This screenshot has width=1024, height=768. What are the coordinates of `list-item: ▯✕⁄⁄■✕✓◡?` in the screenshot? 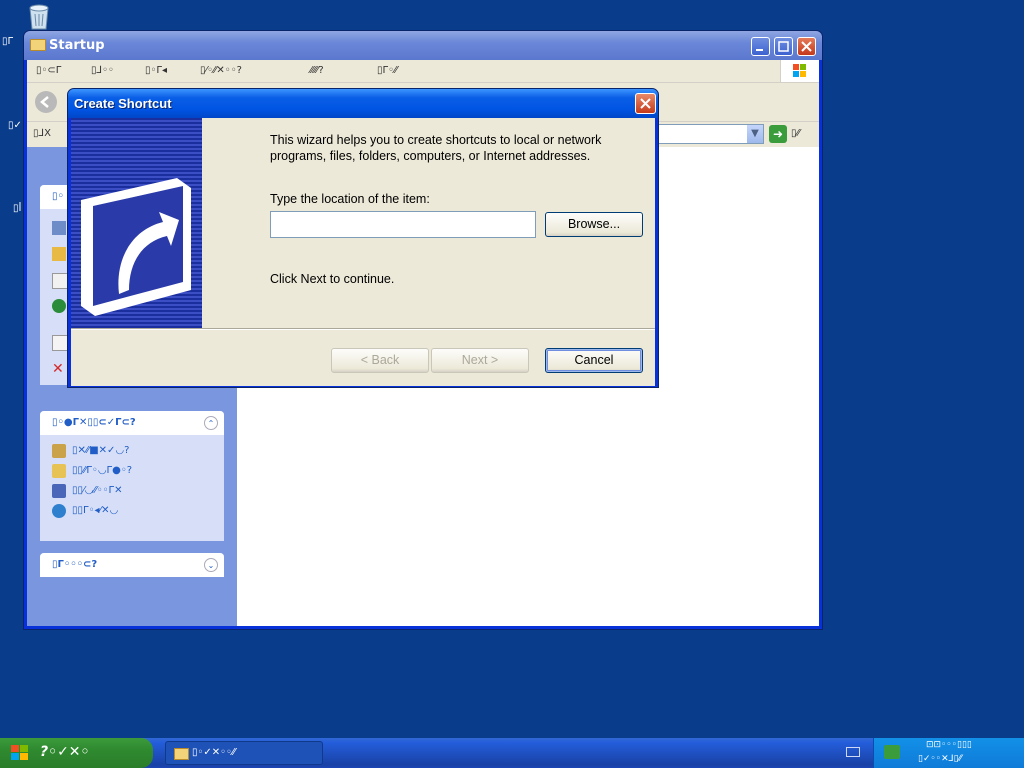 It's located at (132, 451).